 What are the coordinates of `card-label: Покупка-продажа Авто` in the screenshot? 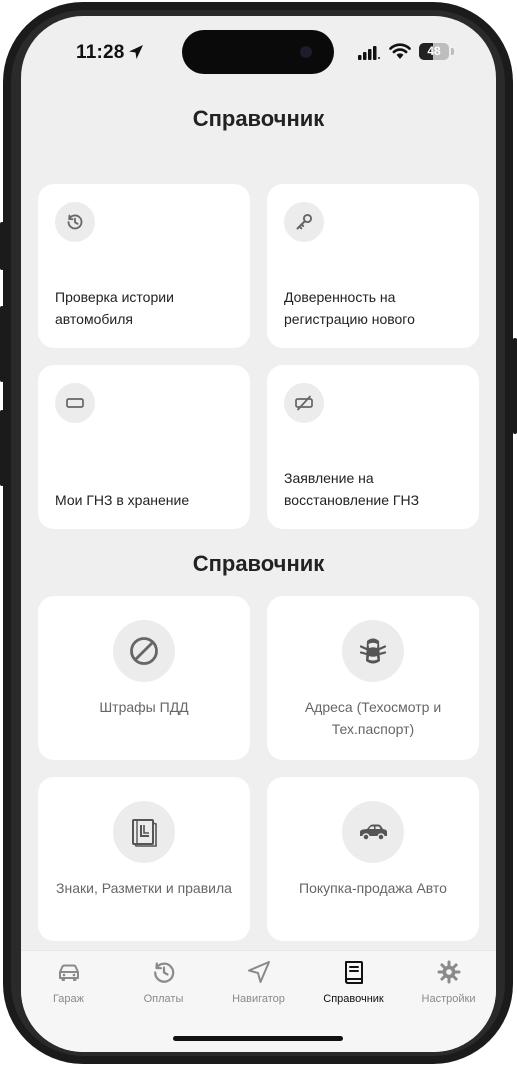 It's located at (373, 888).